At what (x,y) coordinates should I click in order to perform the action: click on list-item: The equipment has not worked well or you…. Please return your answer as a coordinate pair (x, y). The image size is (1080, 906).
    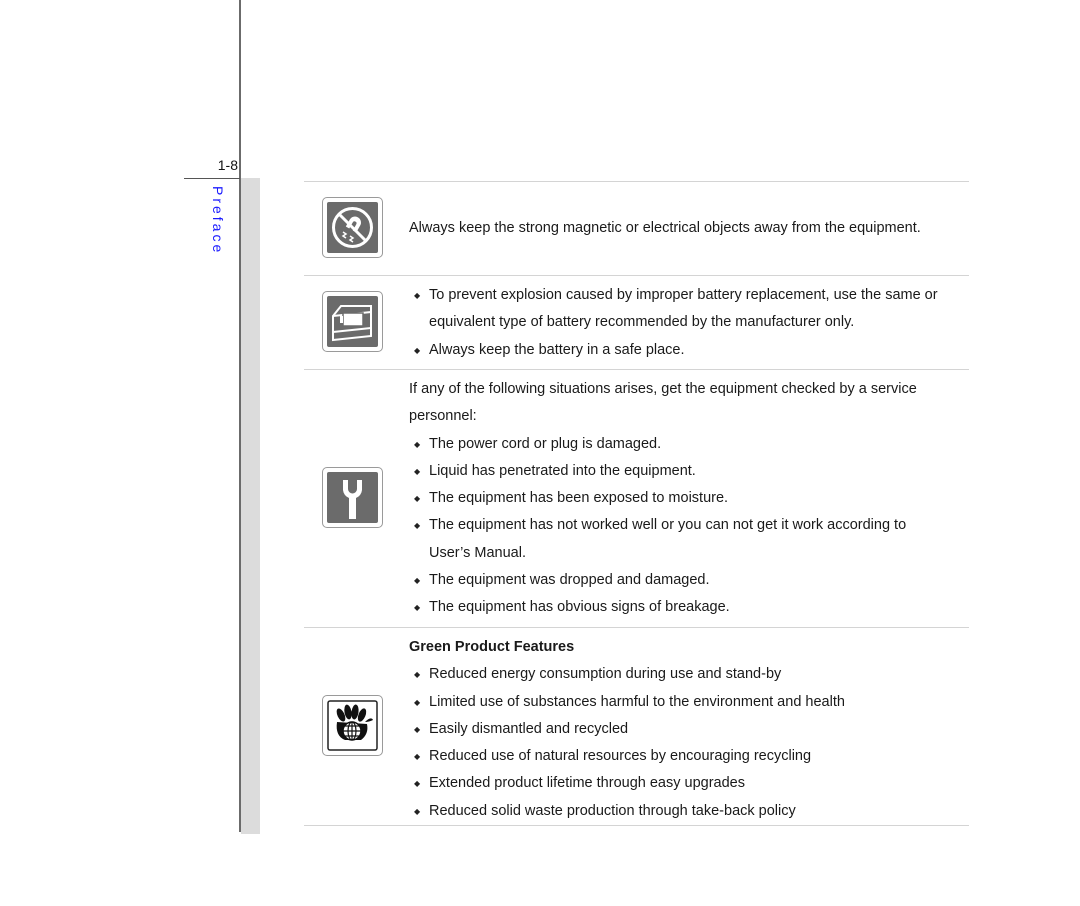
    Looking at the image, I should click on (679, 539).